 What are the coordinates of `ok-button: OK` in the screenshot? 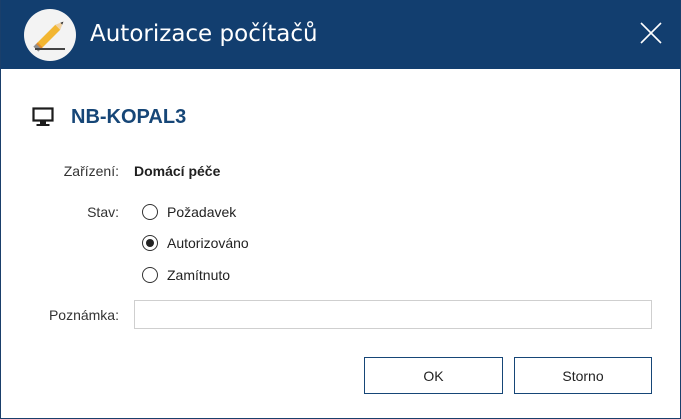 It's located at (433, 375).